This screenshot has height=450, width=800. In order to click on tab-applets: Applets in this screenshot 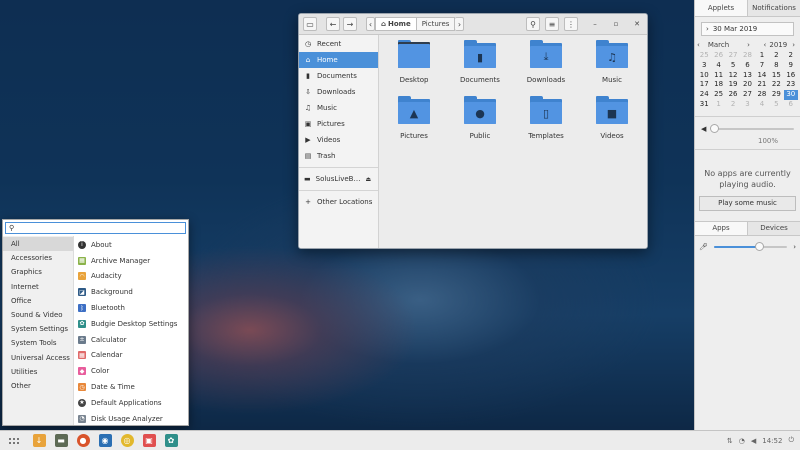, I will do `click(721, 8)`.